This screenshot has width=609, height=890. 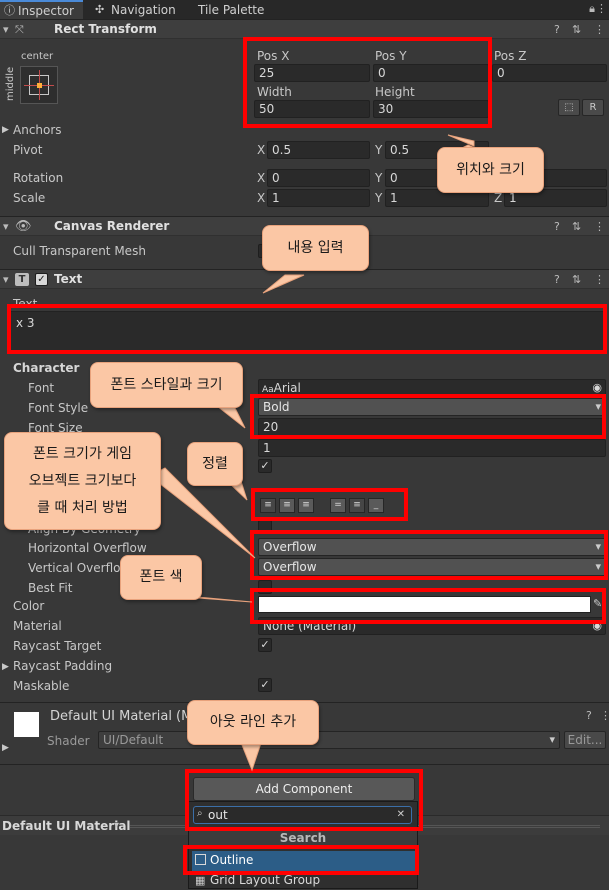 What do you see at coordinates (166, 385) in the screenshot?
I see `callout-font-style-size: 폰트 스타일과 크기` at bounding box center [166, 385].